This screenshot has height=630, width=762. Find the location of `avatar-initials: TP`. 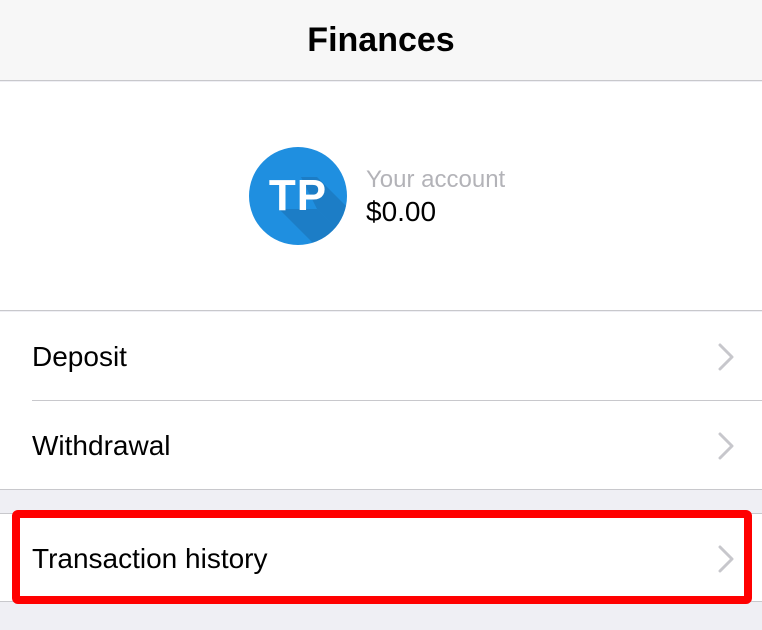

avatar-initials: TP is located at coordinates (298, 195).